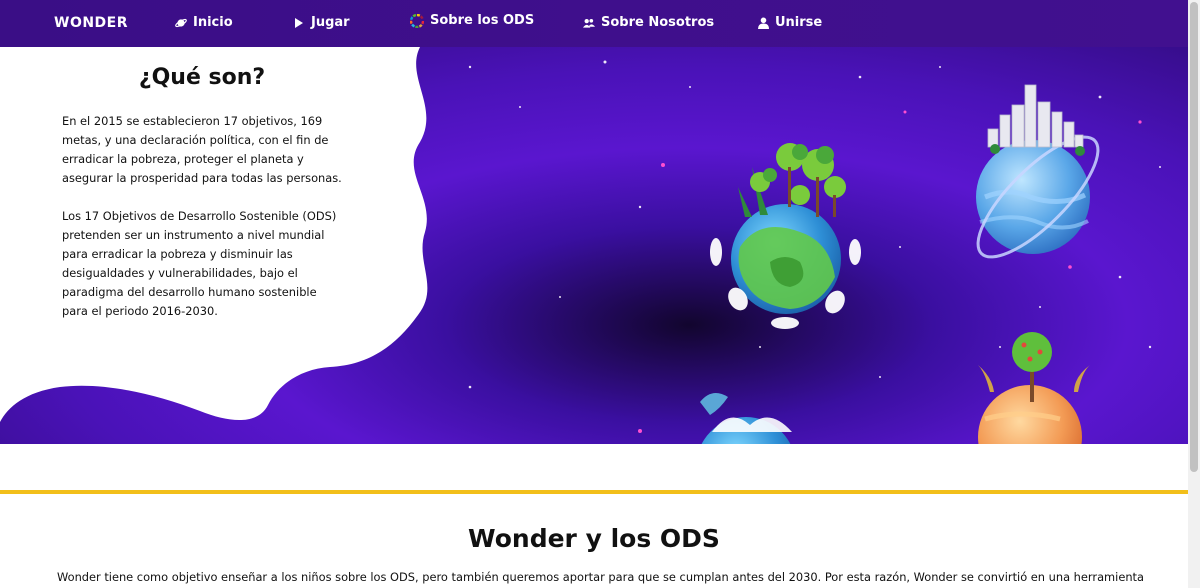 The height and width of the screenshot is (588, 1200). I want to click on nav-item-jugar: Jugar, so click(321, 22).